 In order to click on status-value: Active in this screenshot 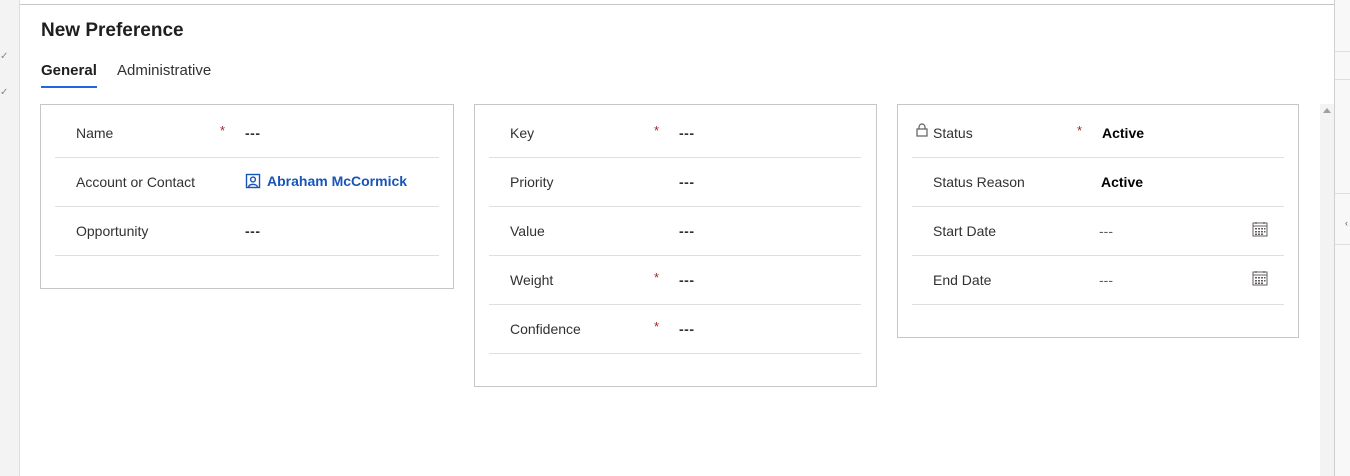, I will do `click(1123, 133)`.